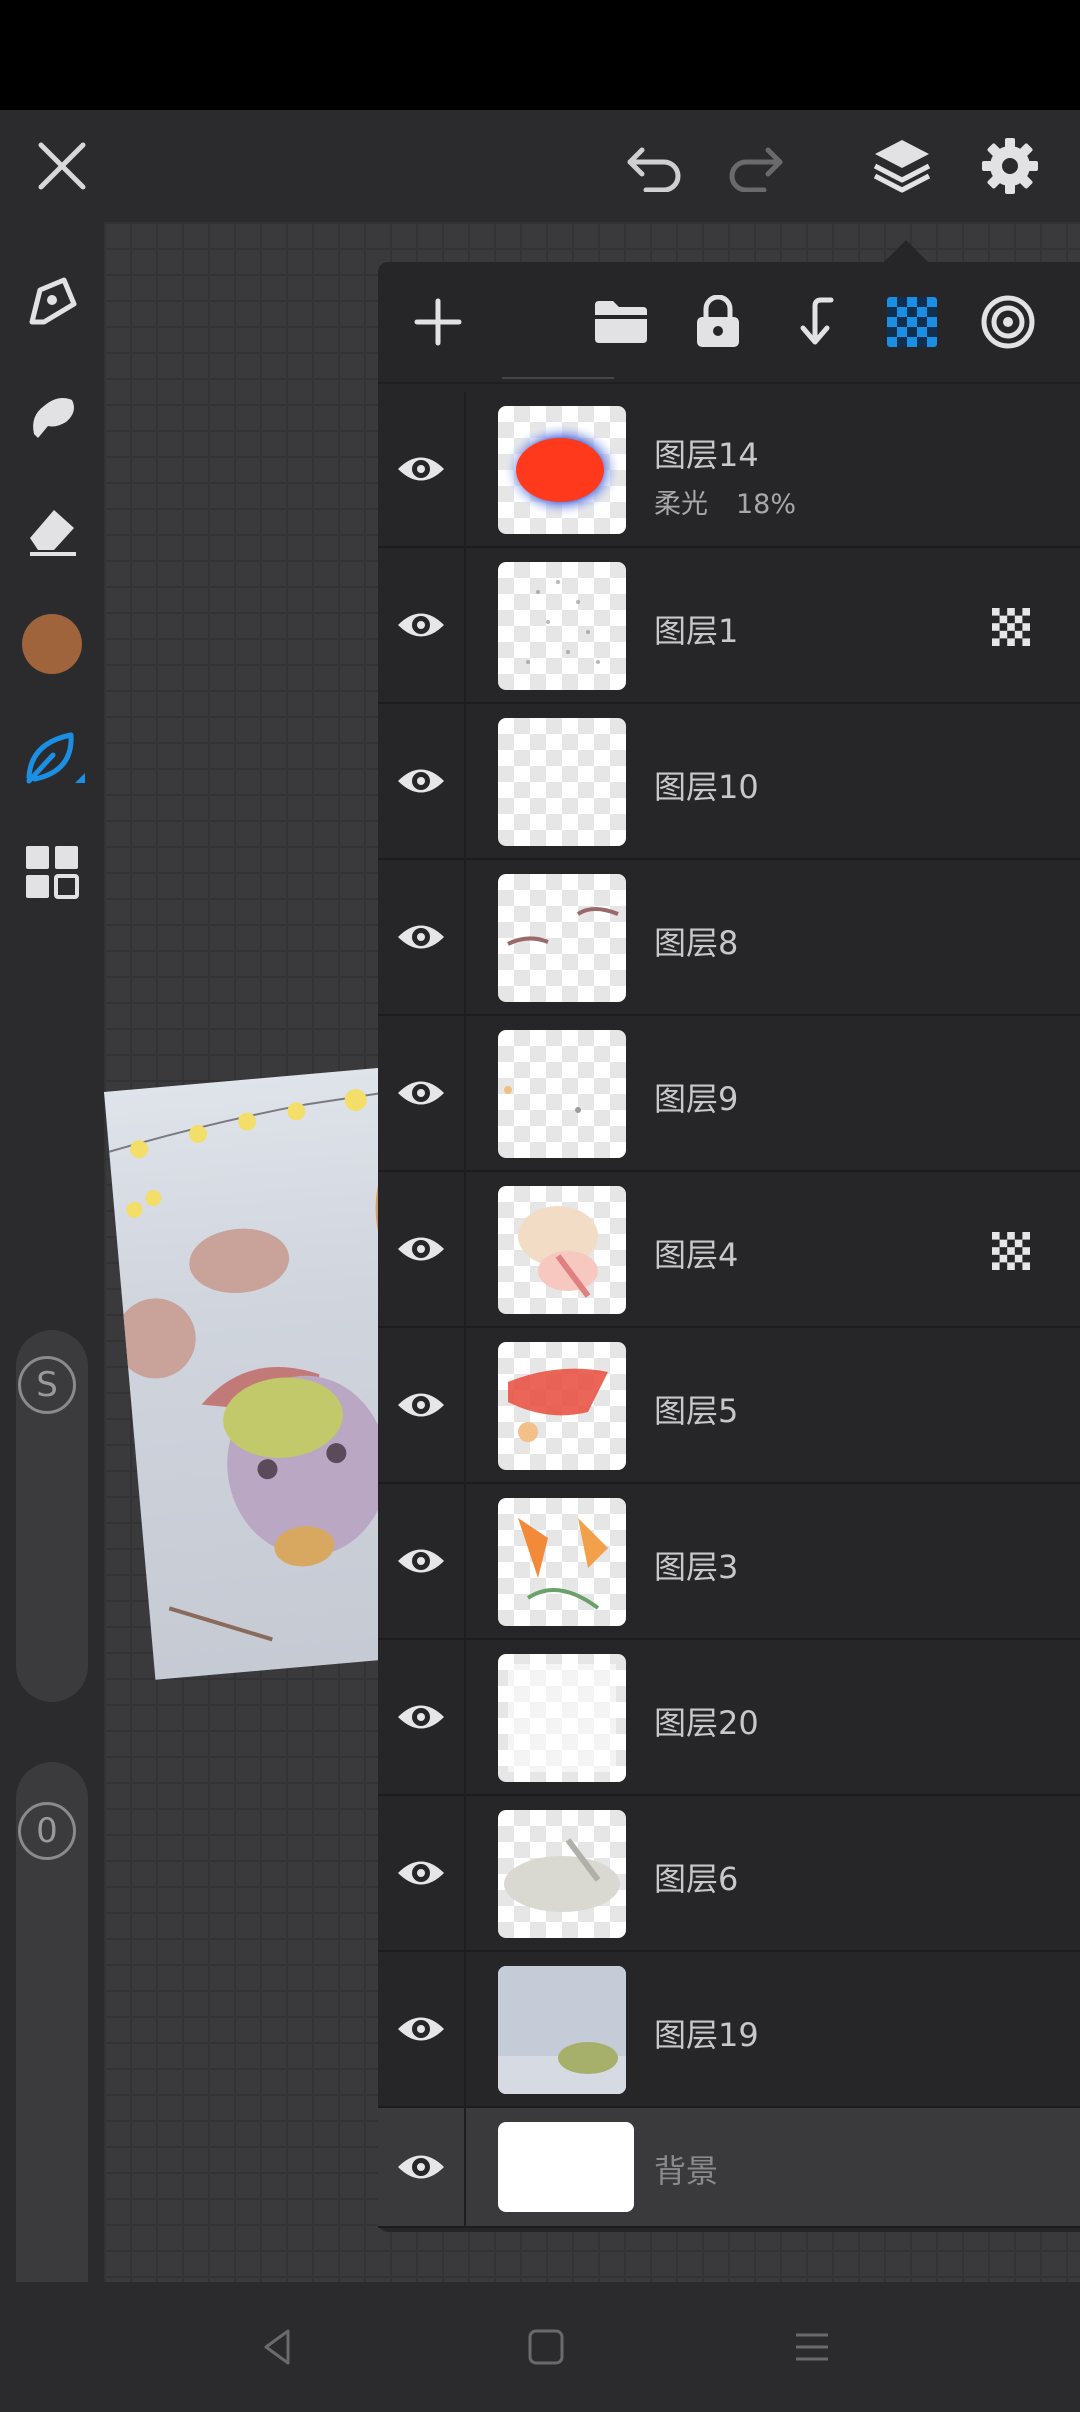 The width and height of the screenshot is (1080, 2412). I want to click on layer-name: 背景, so click(686, 2171).